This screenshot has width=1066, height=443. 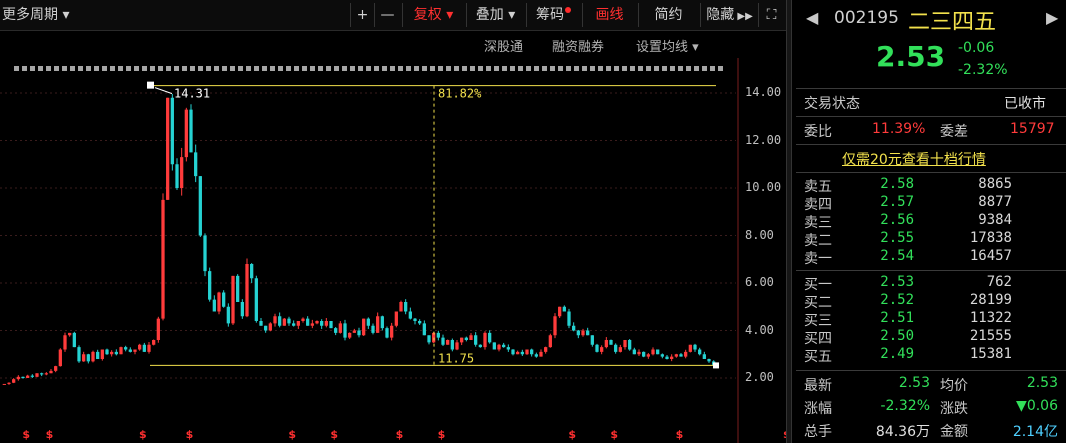 I want to click on overlay-dropdown: 叠加 ▾, so click(x=495, y=15).